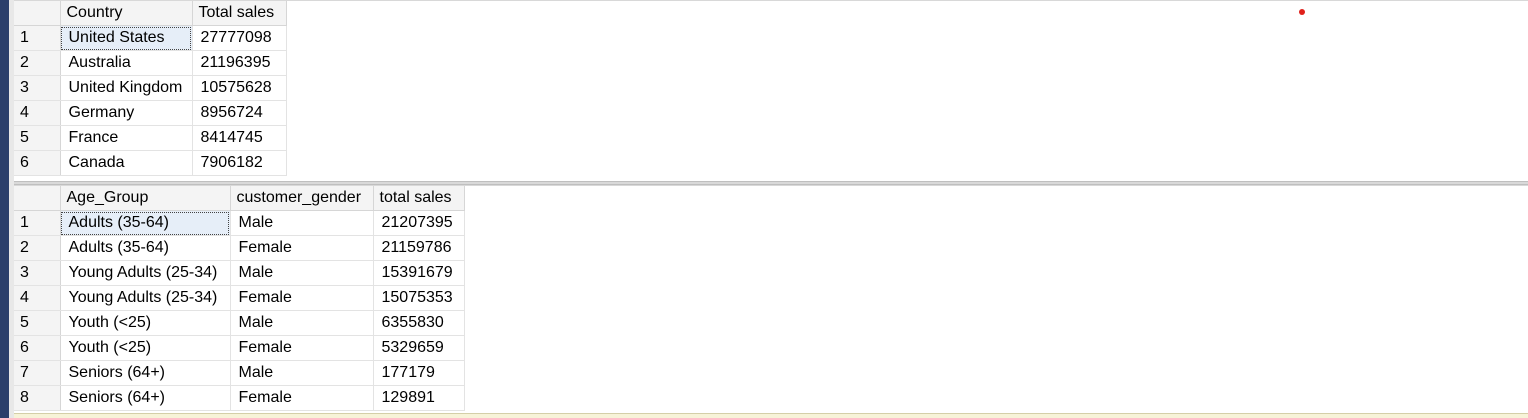 Image resolution: width=1528 pixels, height=418 pixels. I want to click on table-row: 7 Seniors (64+) Male 177179, so click(239, 373).